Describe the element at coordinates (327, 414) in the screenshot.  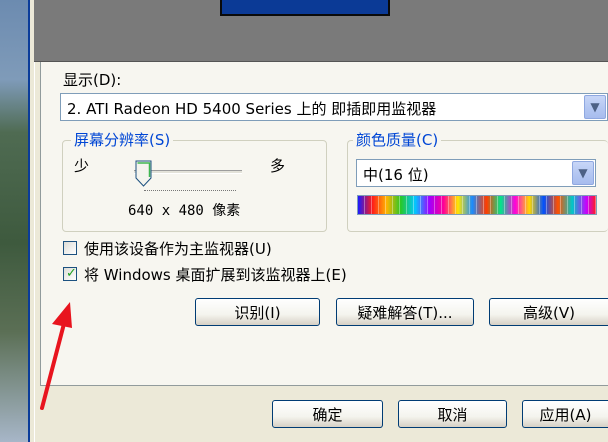
I see `ok-button: 确定` at that location.